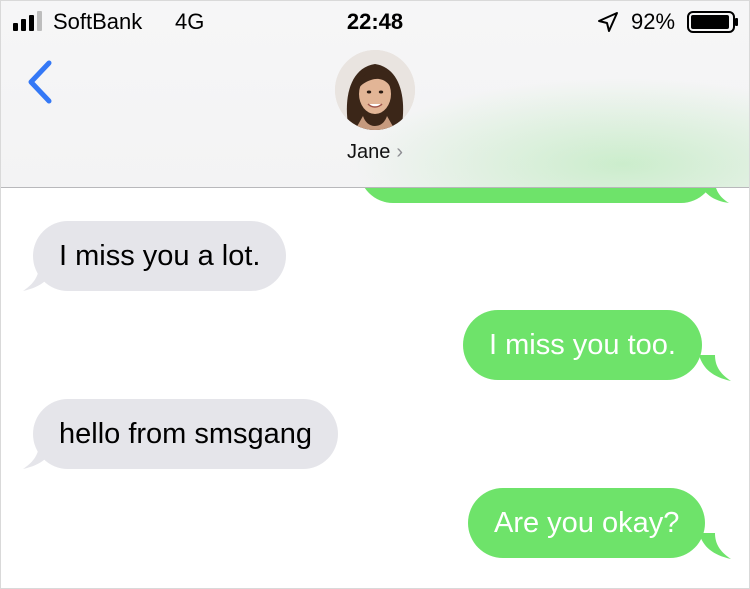 This screenshot has width=750, height=589. I want to click on contact-avatar, so click(375, 90).